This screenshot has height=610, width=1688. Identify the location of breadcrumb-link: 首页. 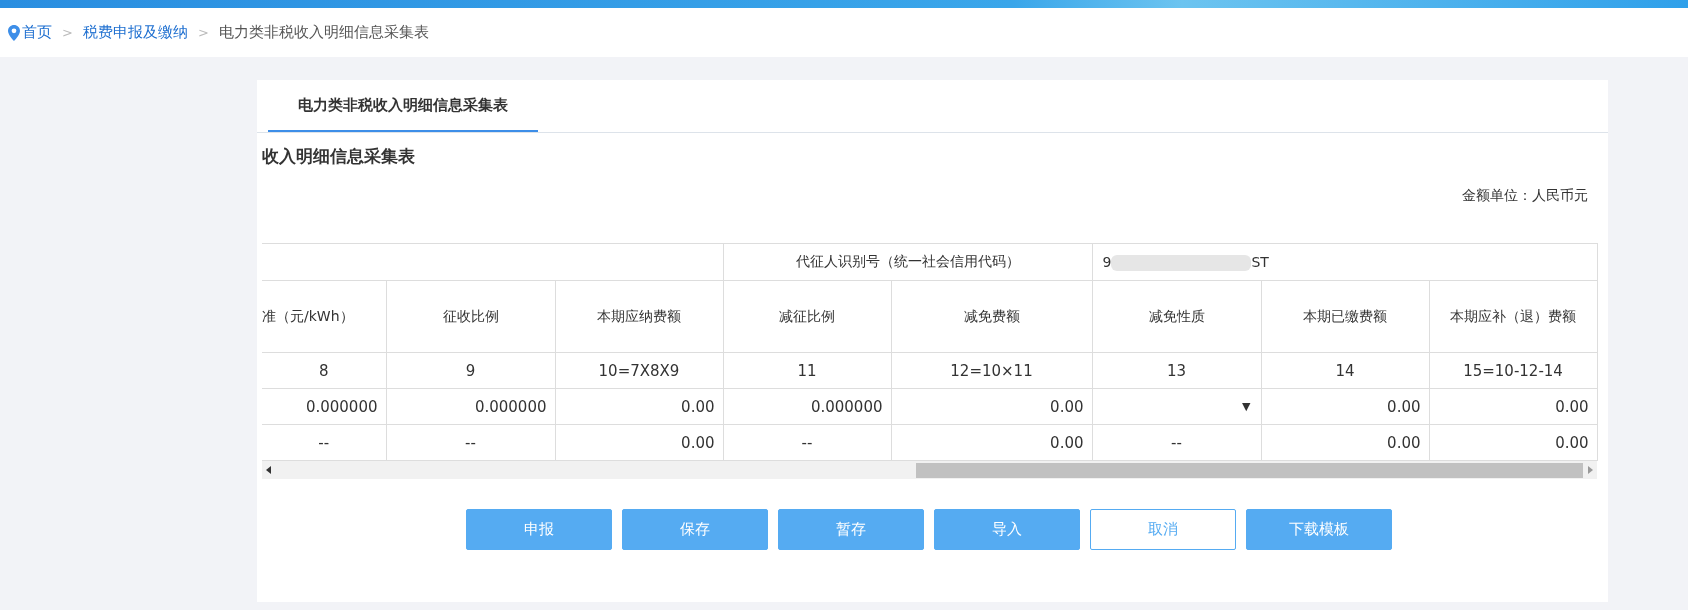
(37, 32).